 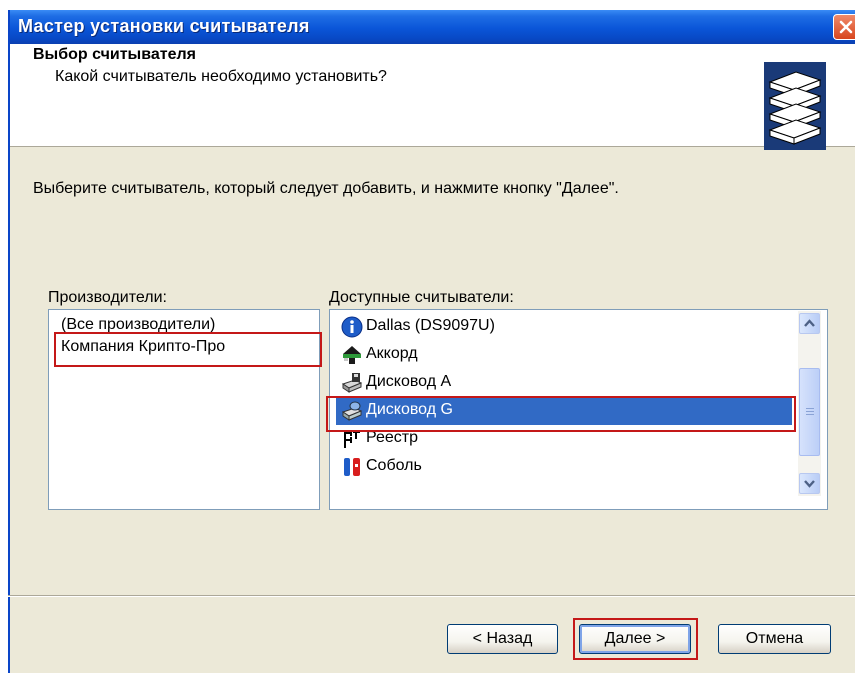 I want to click on close-icon, so click(x=846, y=27).